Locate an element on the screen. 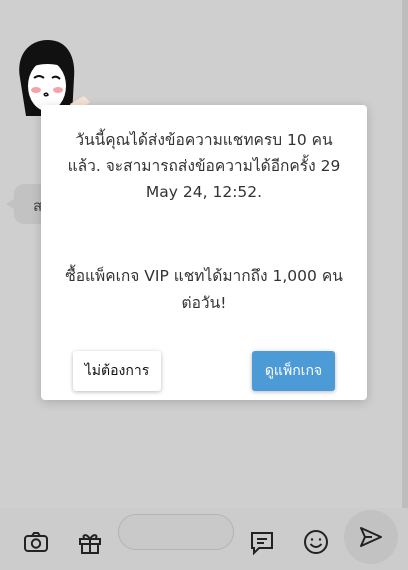 This screenshot has height=570, width=408. camera-icon is located at coordinates (36, 542).